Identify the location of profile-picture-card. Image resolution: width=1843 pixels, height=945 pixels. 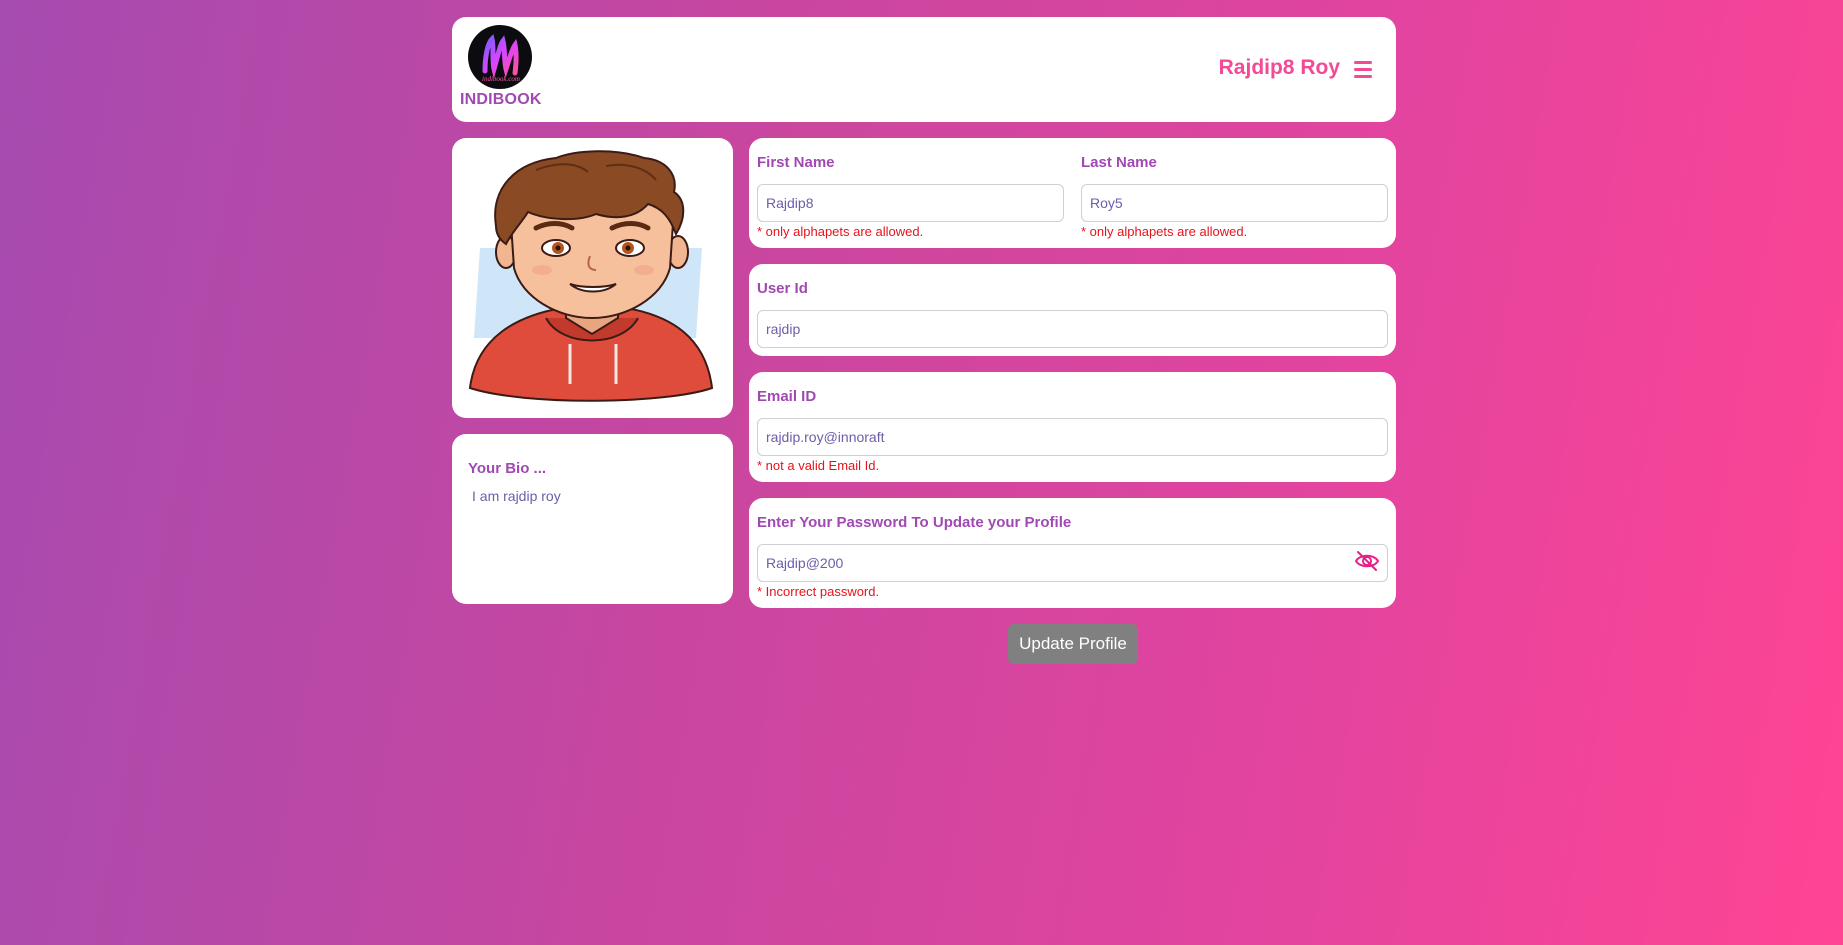
(592, 278).